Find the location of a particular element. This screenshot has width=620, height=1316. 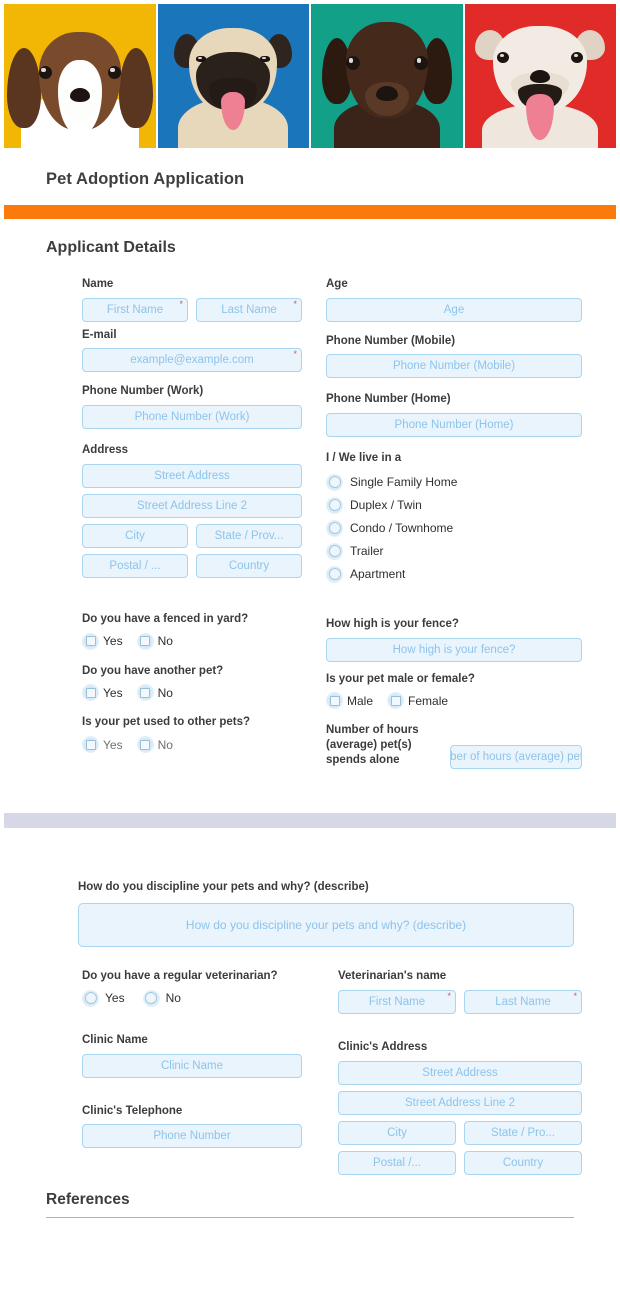

used-to-other-pets-options: Yes No is located at coordinates (192, 745).